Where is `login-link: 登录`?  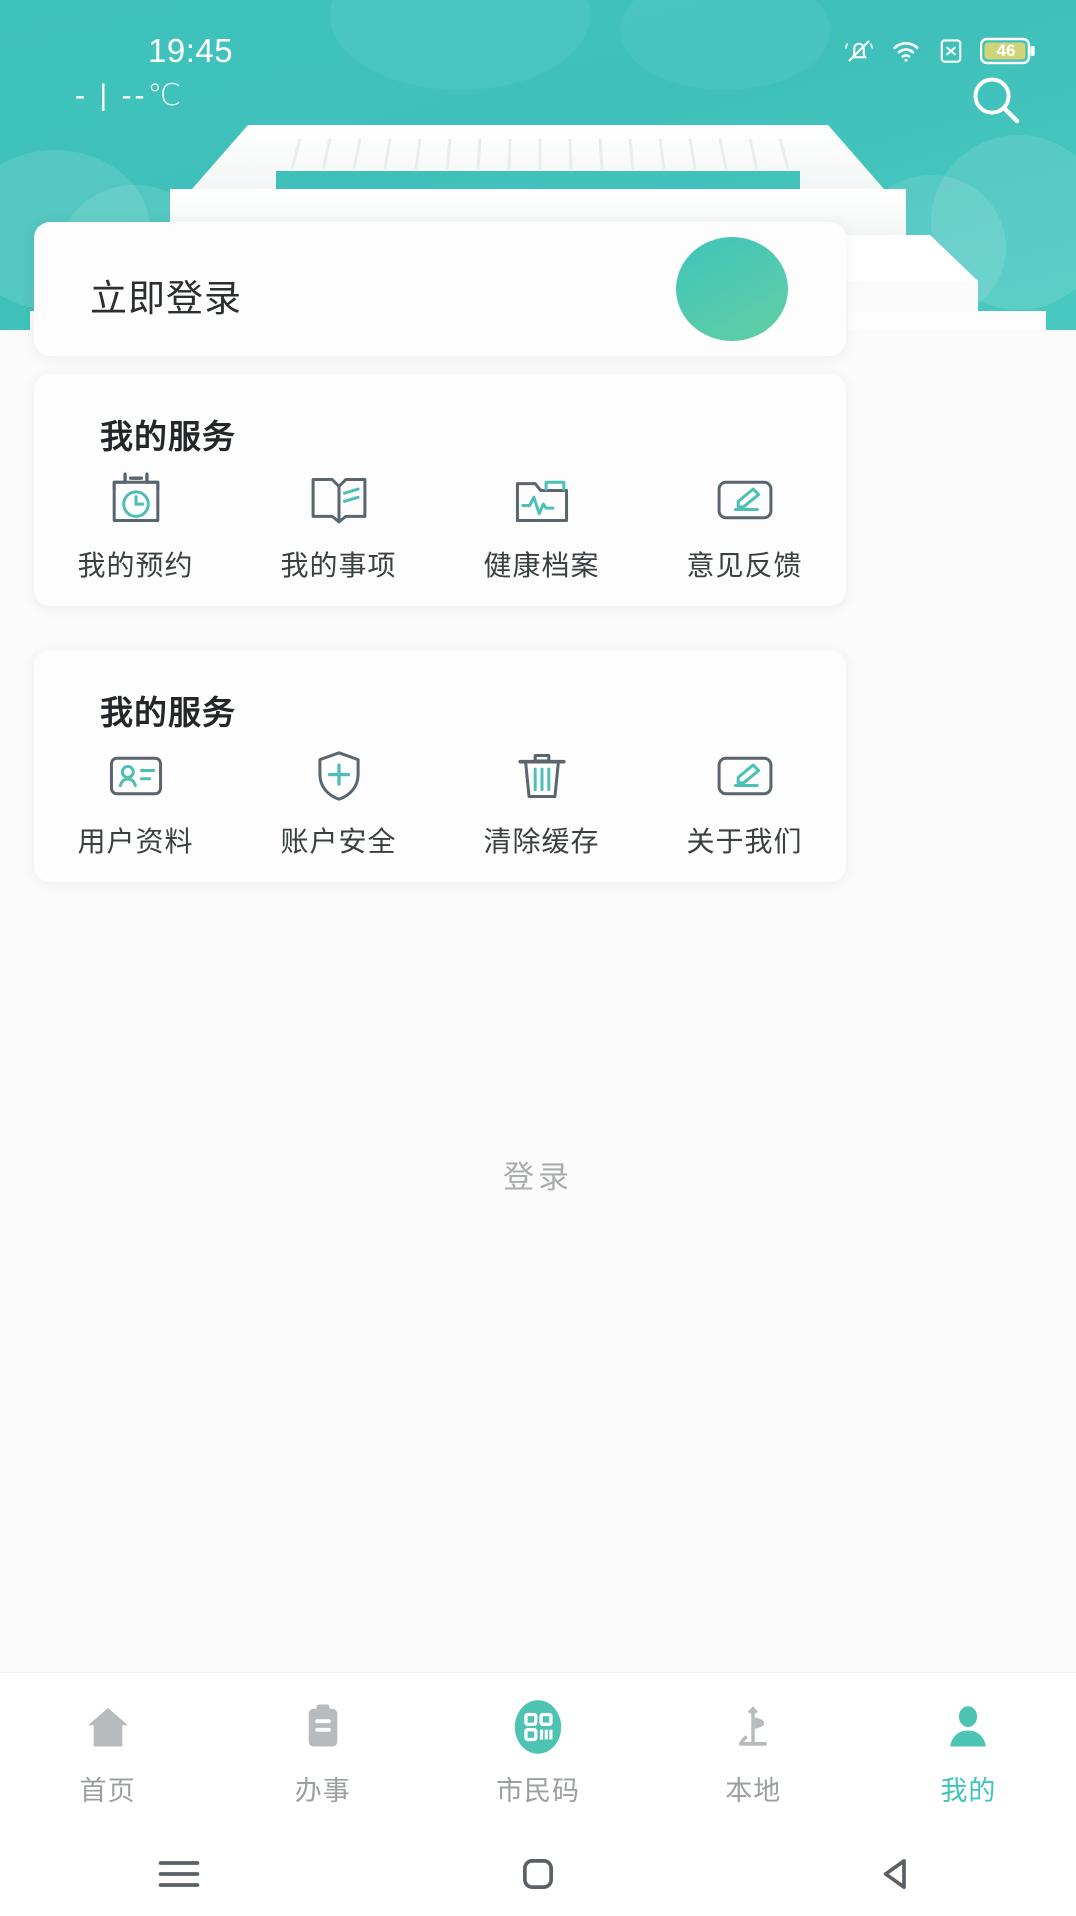 login-link: 登录 is located at coordinates (538, 1174).